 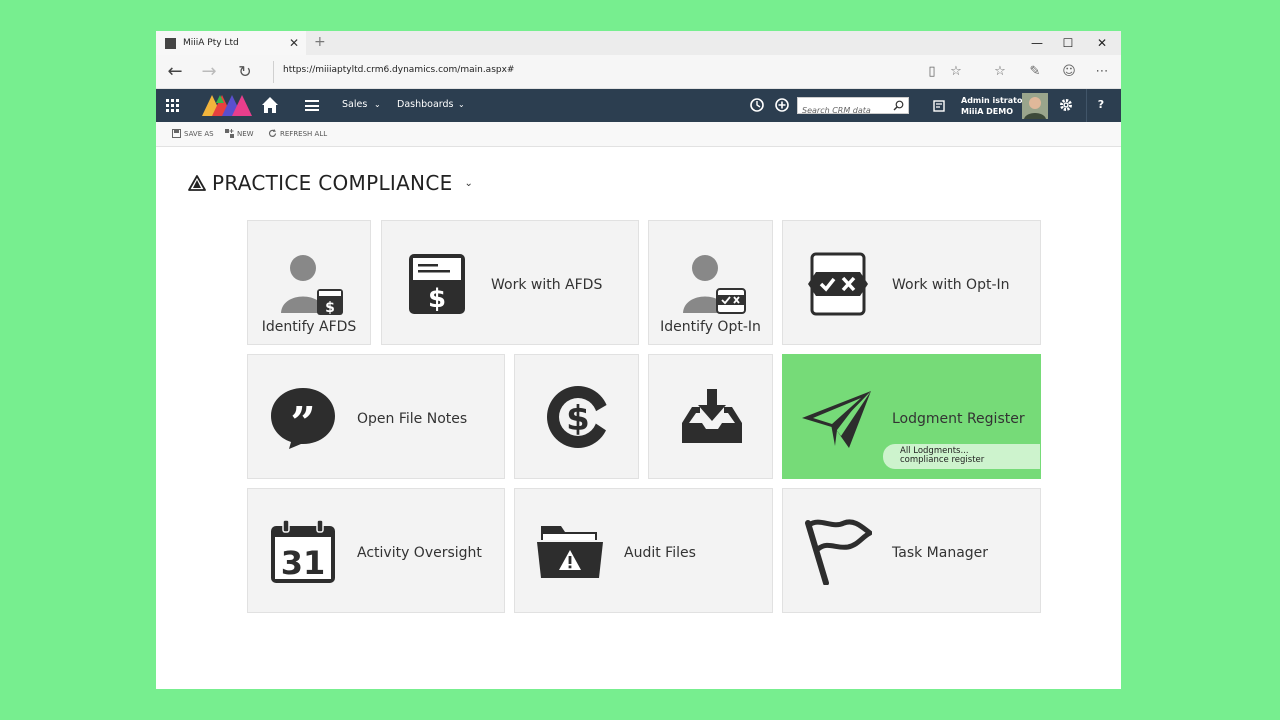 I want to click on new-label: NEW, so click(x=245, y=133).